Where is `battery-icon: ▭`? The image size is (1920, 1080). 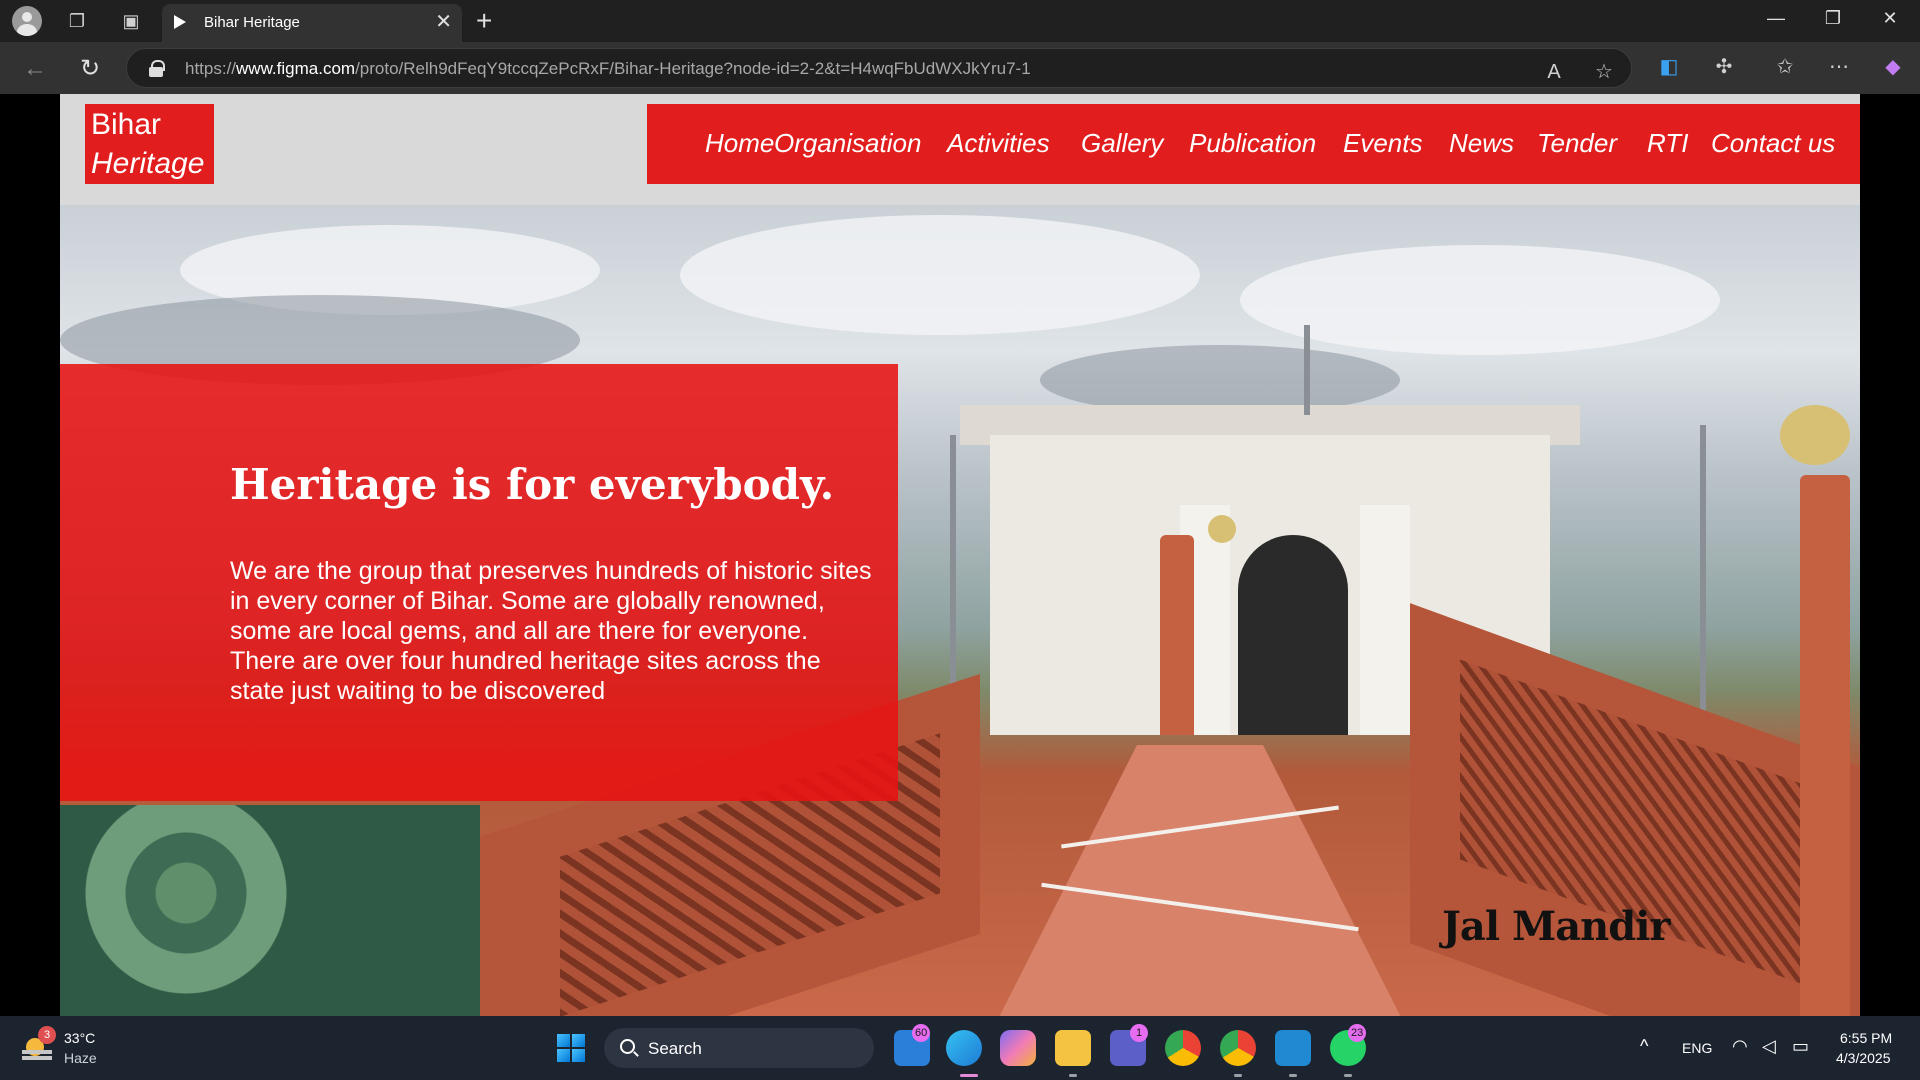 battery-icon: ▭ is located at coordinates (1800, 1046).